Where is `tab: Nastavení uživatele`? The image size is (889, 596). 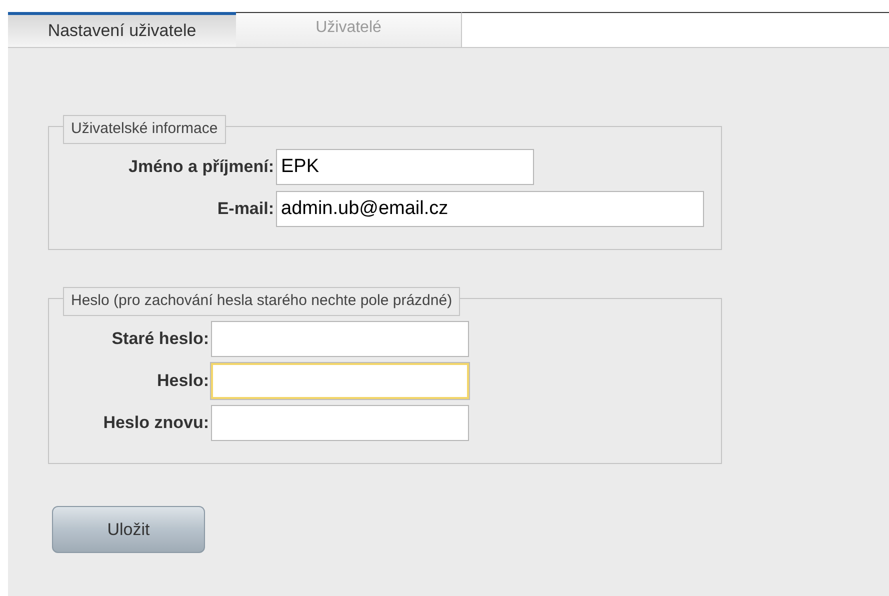
tab: Nastavení uživatele is located at coordinates (122, 29).